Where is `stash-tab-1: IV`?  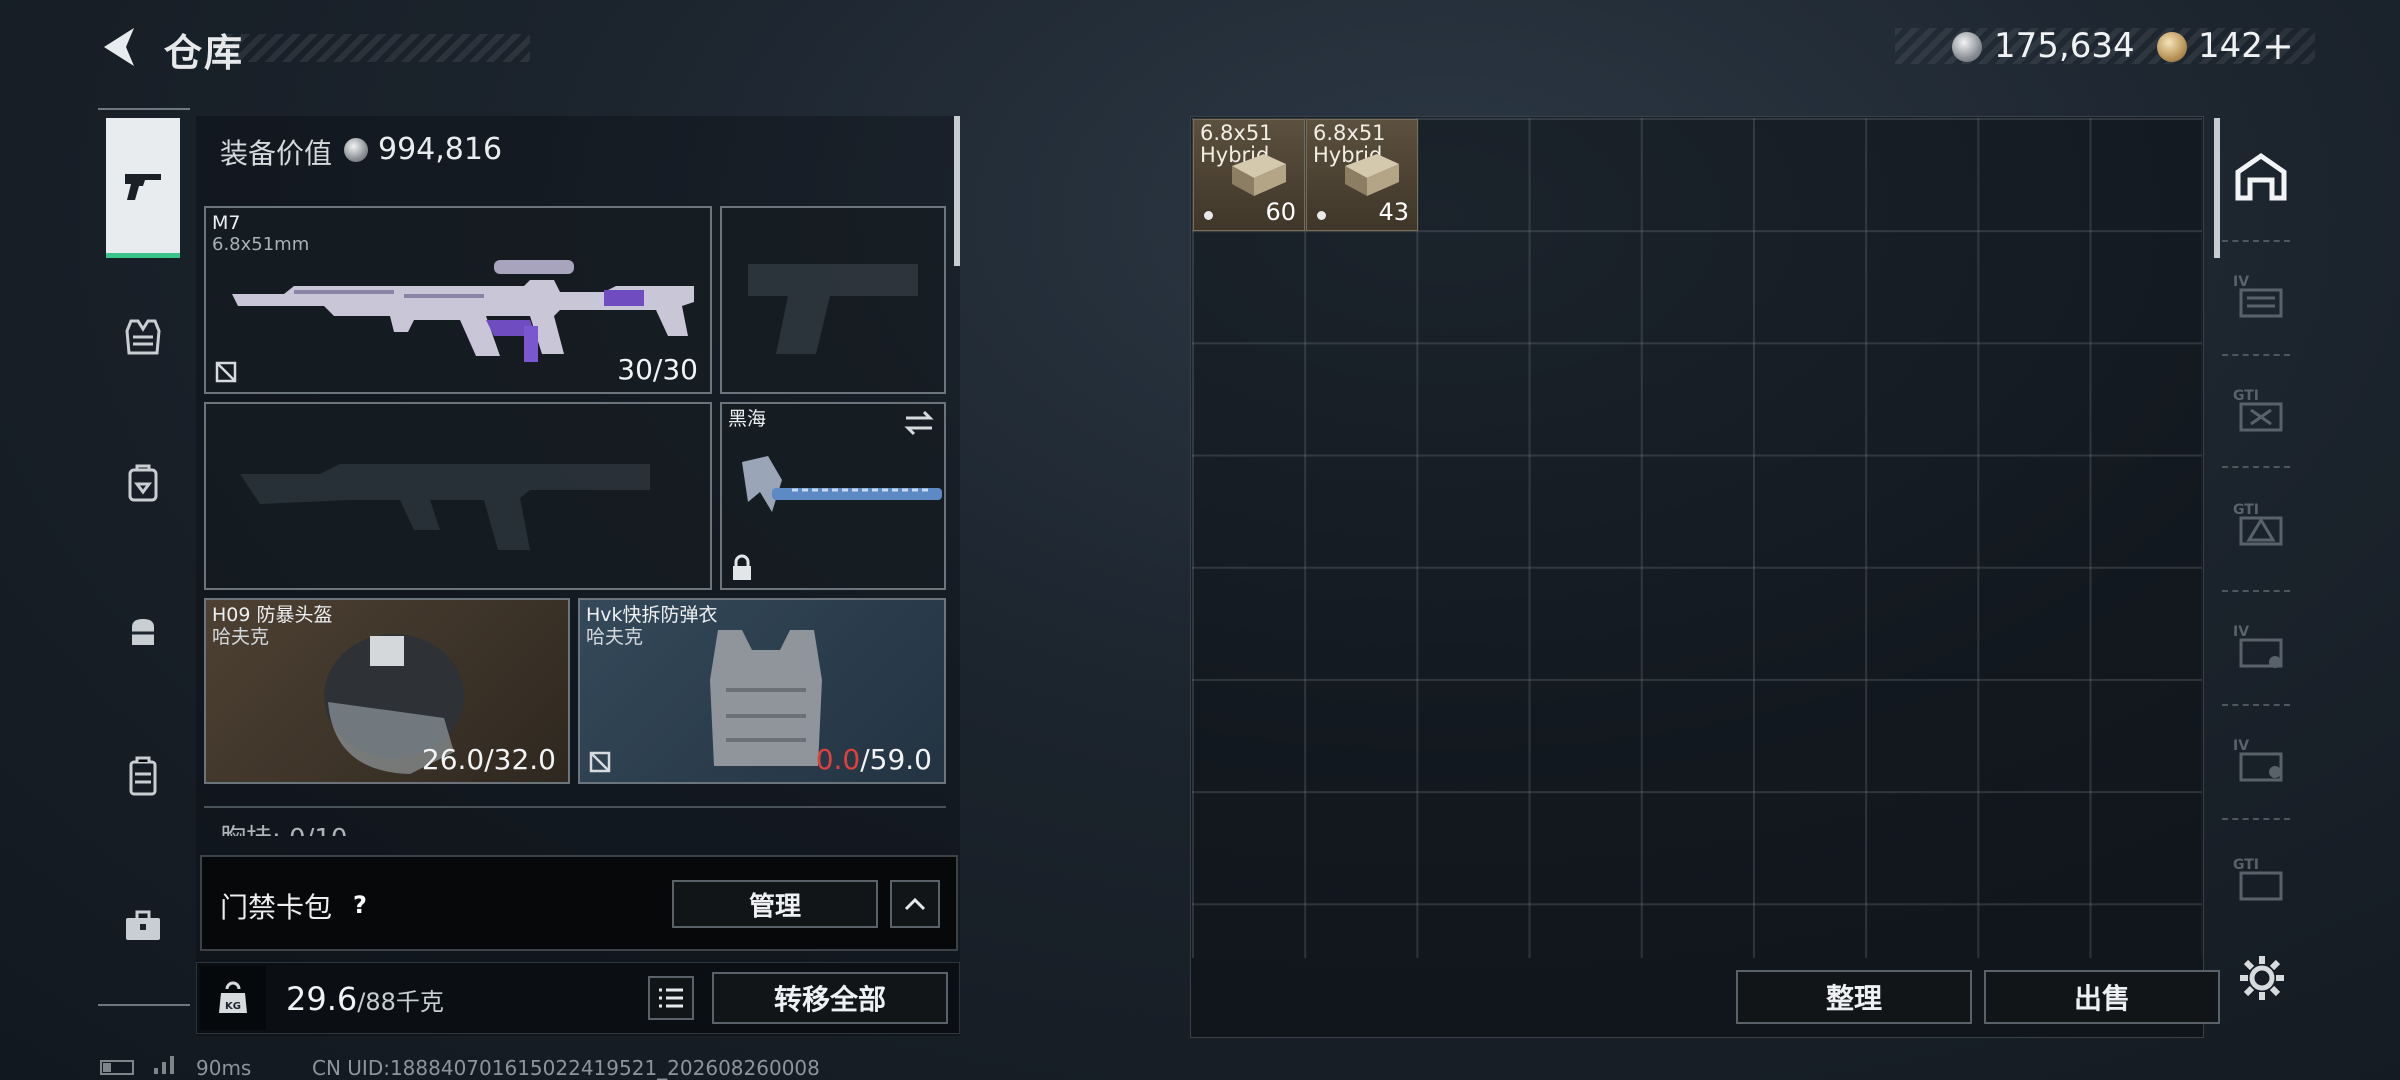
stash-tab-1: IV is located at coordinates (2261, 297).